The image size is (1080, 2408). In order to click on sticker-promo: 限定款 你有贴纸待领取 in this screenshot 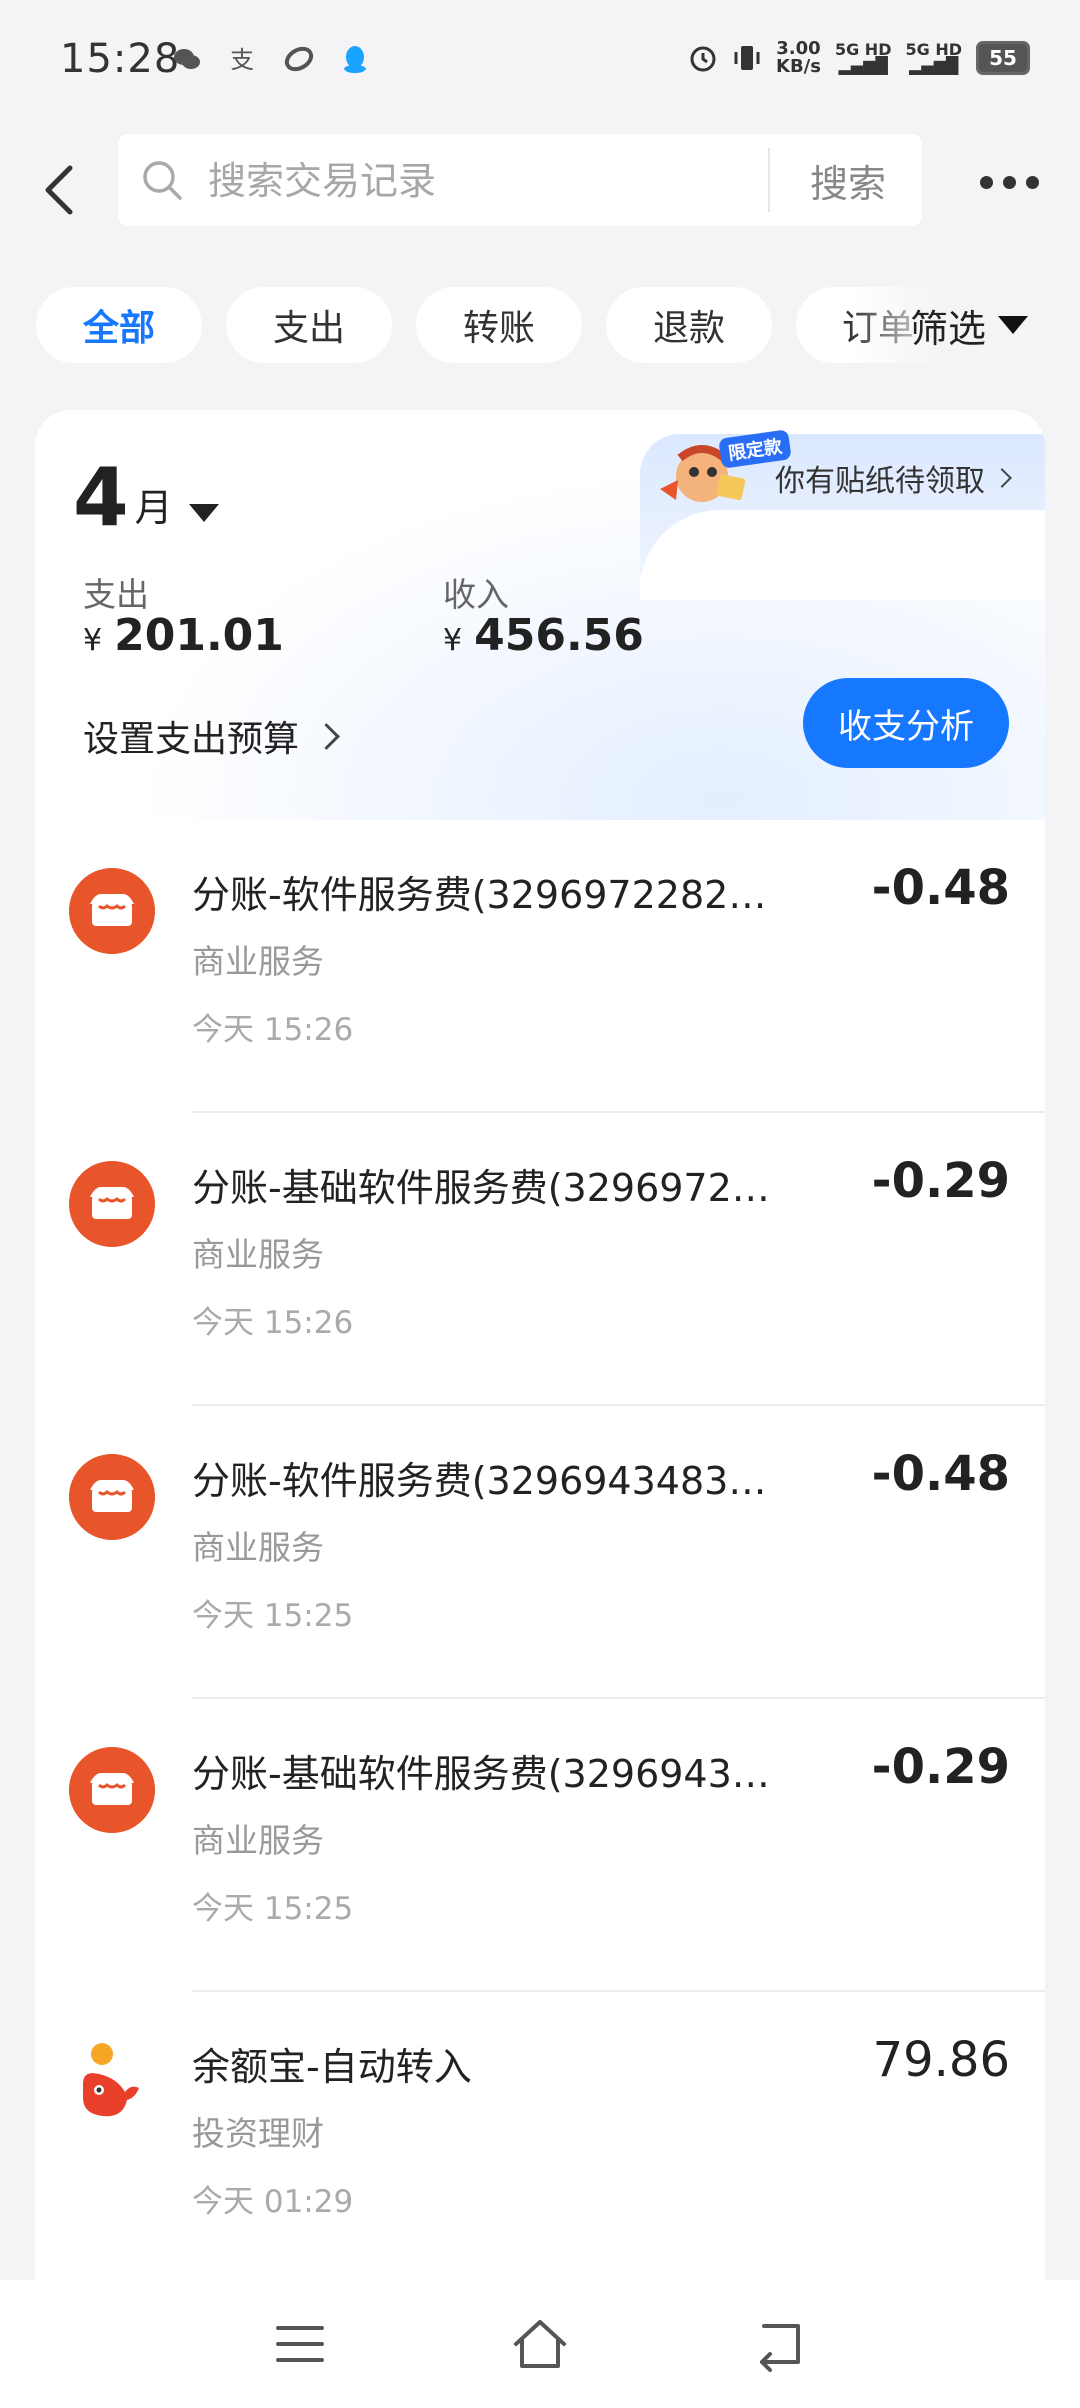, I will do `click(842, 514)`.